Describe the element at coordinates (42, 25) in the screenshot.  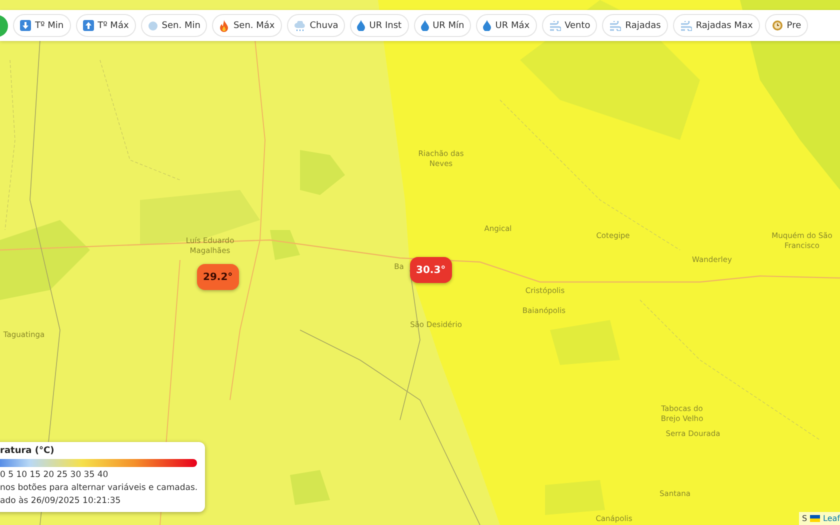
I see `layer-button: Tº Min` at that location.